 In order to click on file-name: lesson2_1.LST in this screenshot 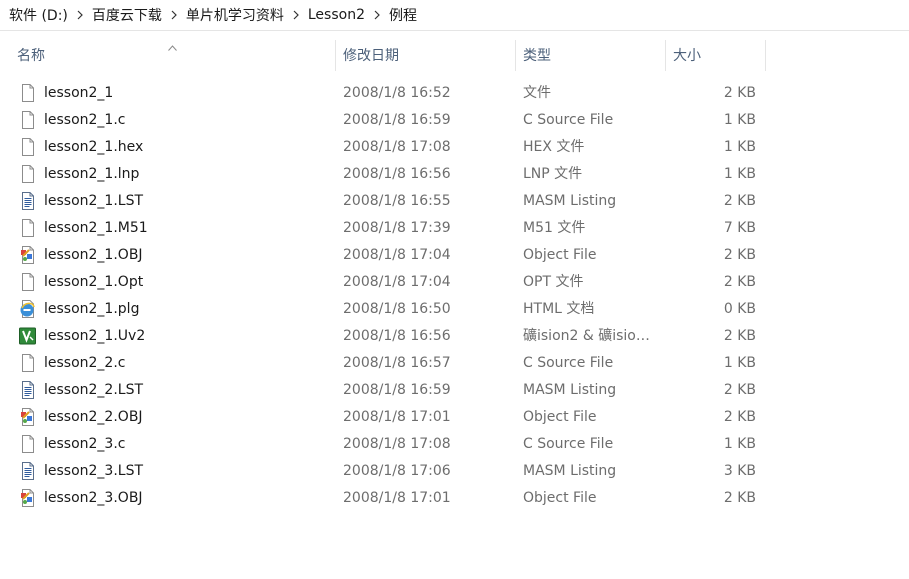, I will do `click(94, 201)`.